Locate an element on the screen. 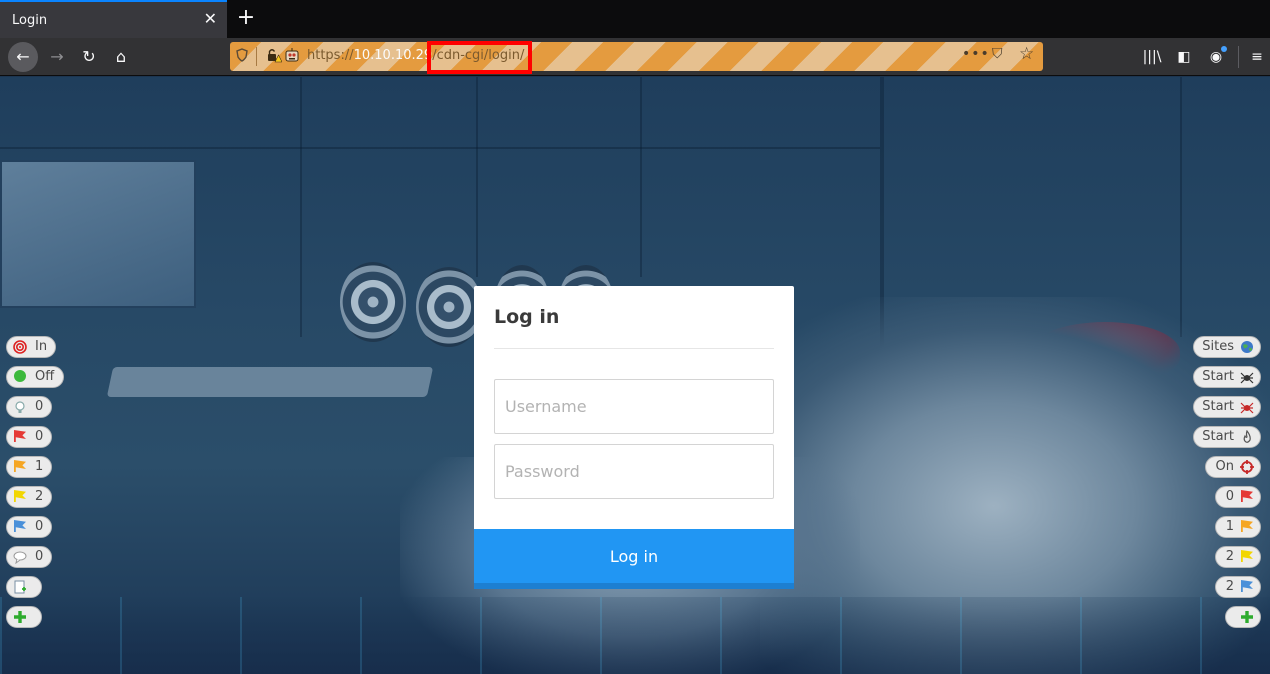 The image size is (1270, 674). add-left-button is located at coordinates (24, 617).